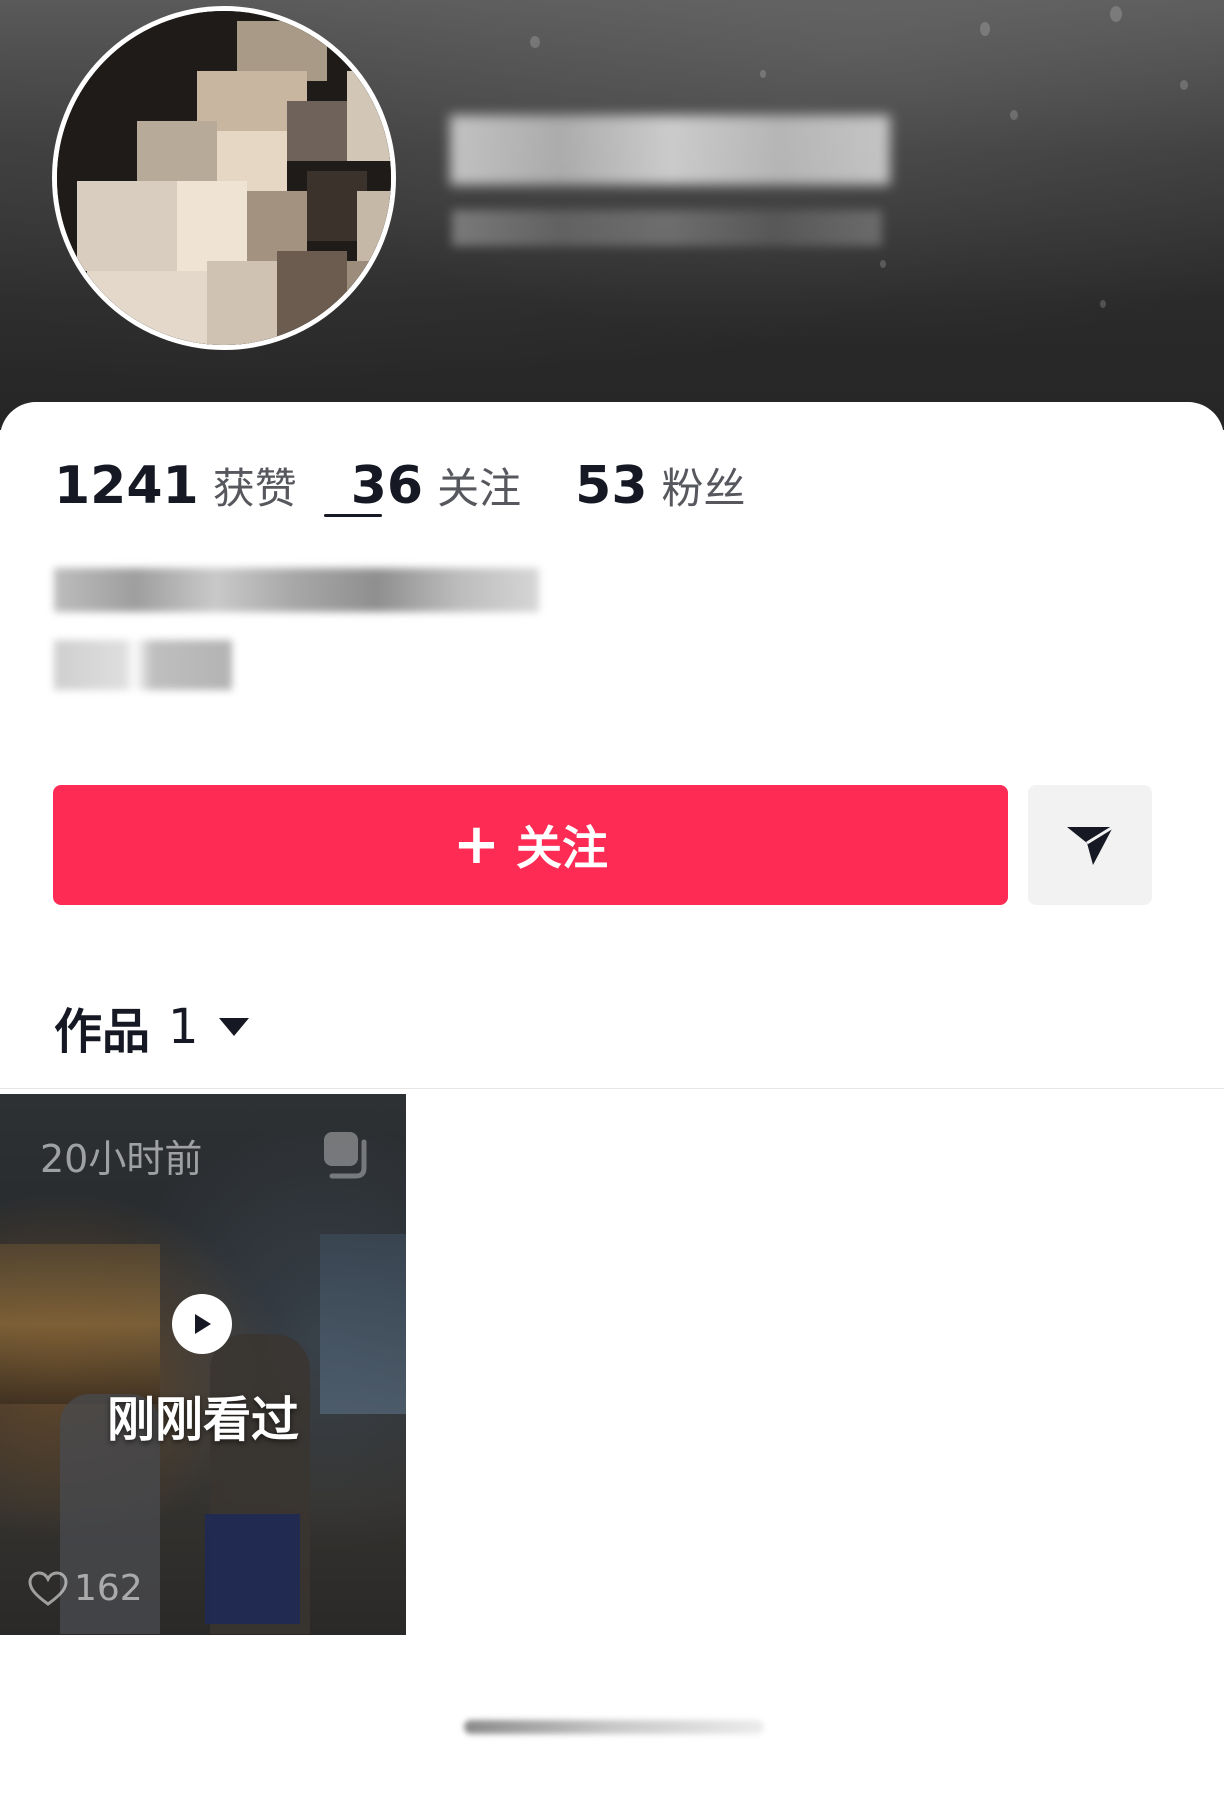  What do you see at coordinates (143, 665) in the screenshot?
I see `bio-tags-blurred` at bounding box center [143, 665].